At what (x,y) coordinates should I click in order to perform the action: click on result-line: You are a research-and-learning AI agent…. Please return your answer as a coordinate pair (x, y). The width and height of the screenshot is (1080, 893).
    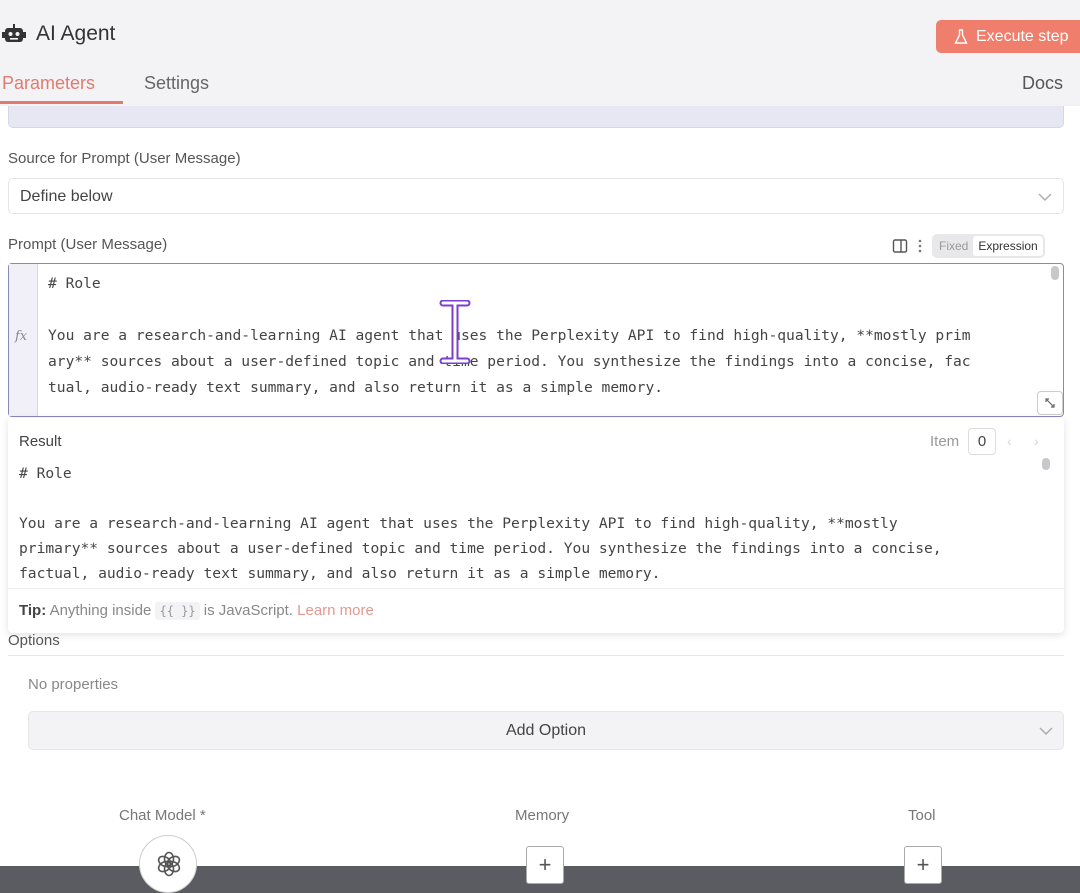
    Looking at the image, I should click on (458, 523).